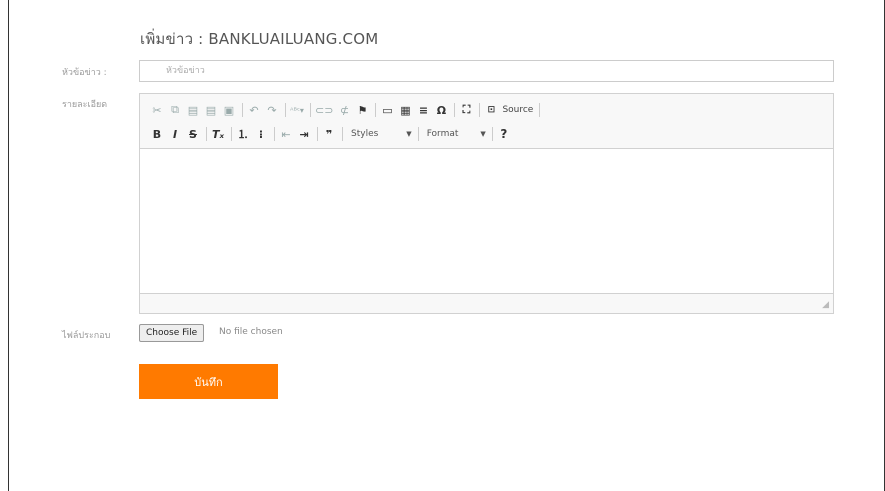  Describe the element at coordinates (304, 134) in the screenshot. I see `indent-icon: ⇥` at that location.